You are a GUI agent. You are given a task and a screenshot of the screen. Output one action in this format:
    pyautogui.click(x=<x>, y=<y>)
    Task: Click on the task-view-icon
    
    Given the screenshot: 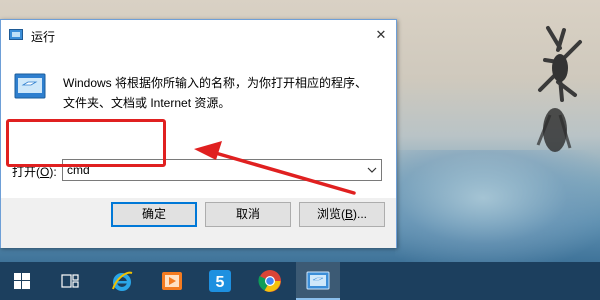 What is the action you would take?
    pyautogui.click(x=70, y=281)
    